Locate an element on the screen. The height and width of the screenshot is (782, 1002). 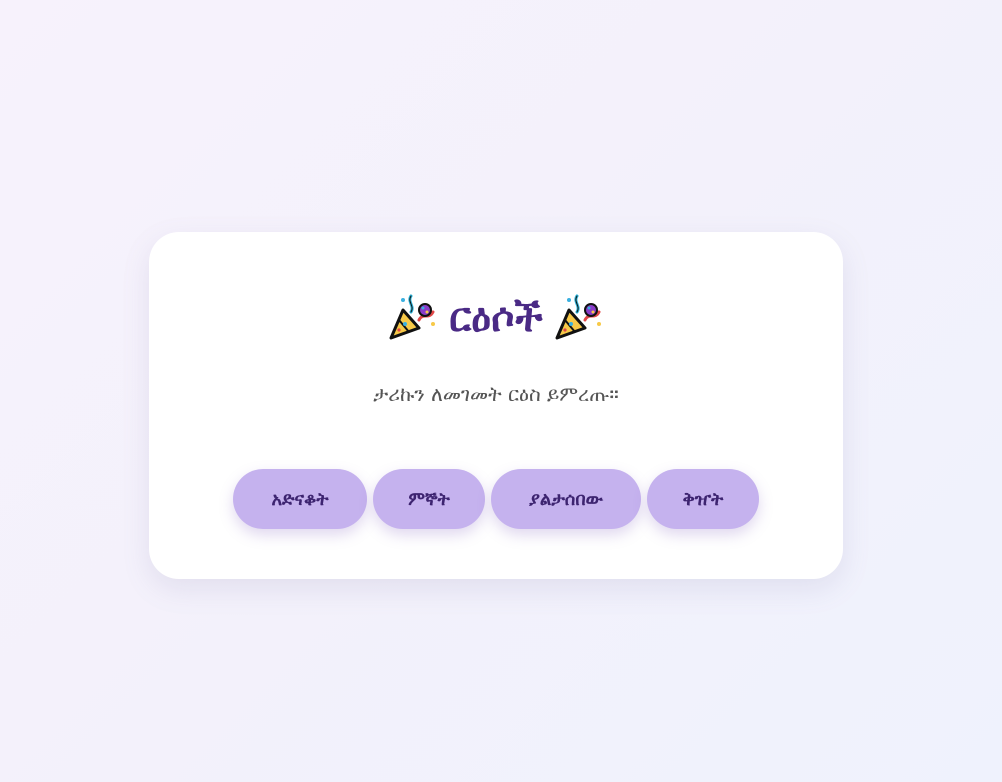
title-row: ርዕሶች is located at coordinates (496, 318).